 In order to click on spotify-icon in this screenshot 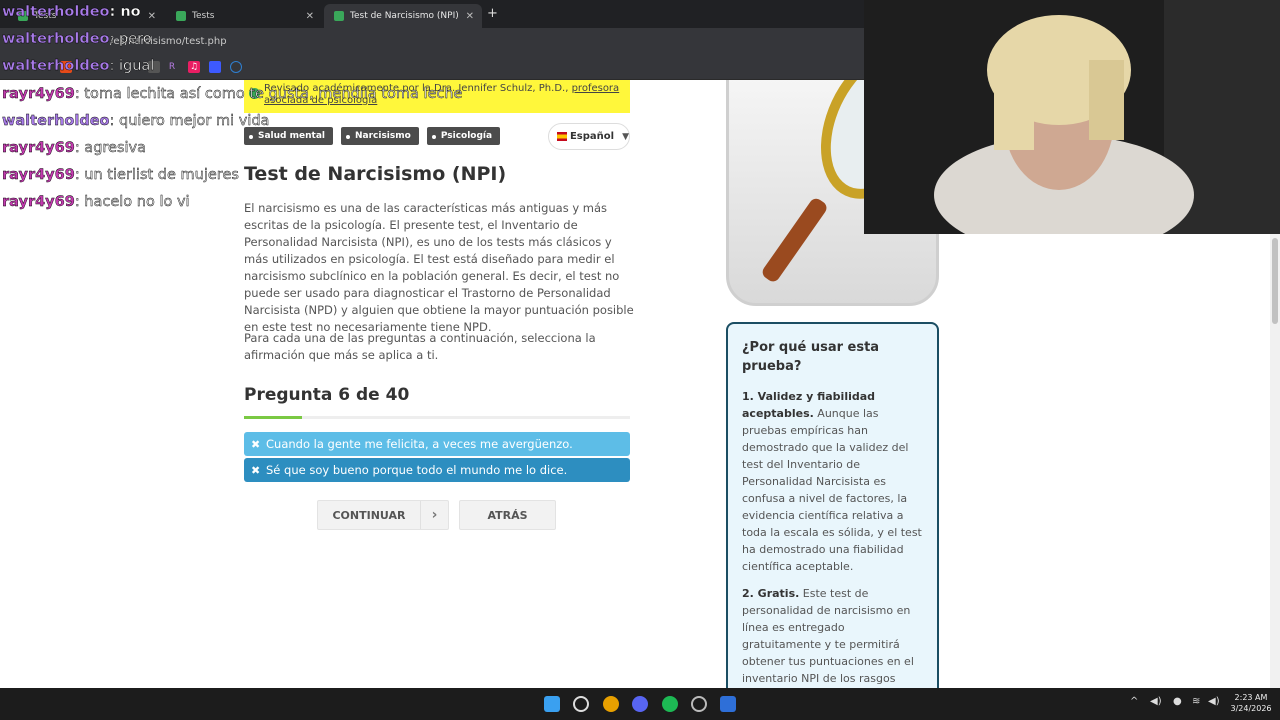, I will do `click(670, 704)`.